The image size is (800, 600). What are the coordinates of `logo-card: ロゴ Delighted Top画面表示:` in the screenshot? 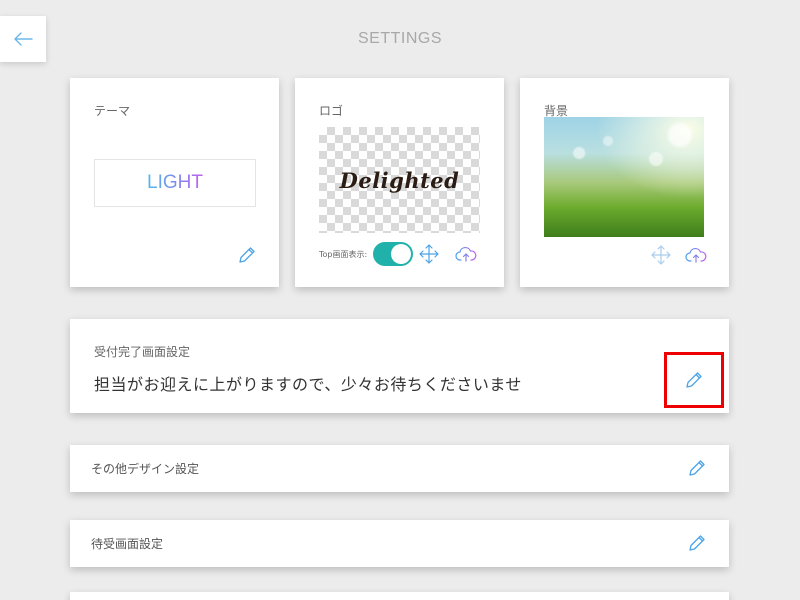 It's located at (399, 182).